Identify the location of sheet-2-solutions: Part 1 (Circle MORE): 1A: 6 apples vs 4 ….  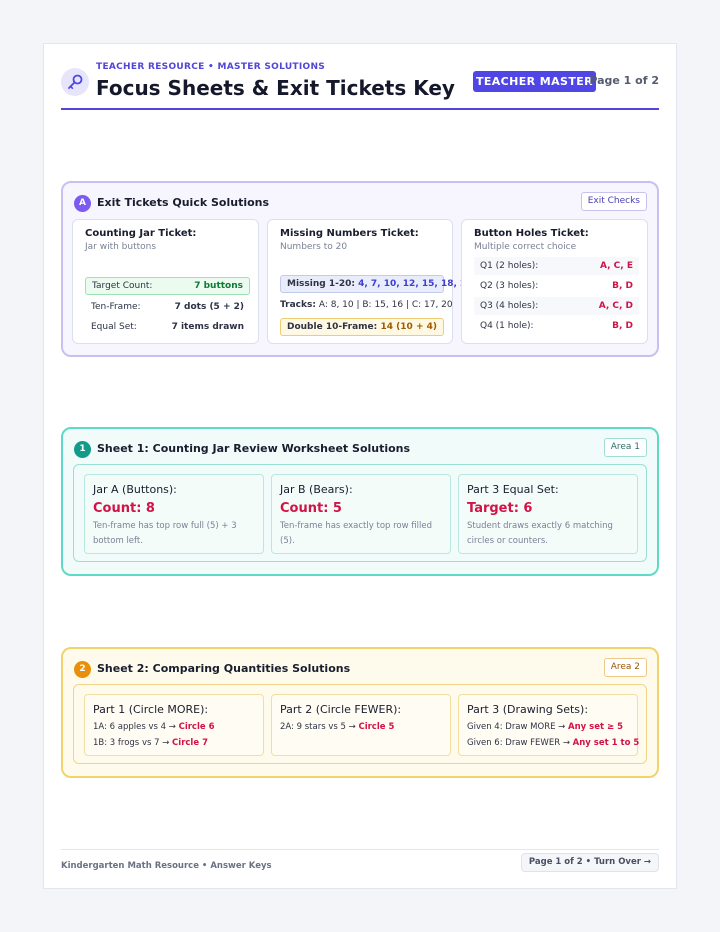
(360, 724).